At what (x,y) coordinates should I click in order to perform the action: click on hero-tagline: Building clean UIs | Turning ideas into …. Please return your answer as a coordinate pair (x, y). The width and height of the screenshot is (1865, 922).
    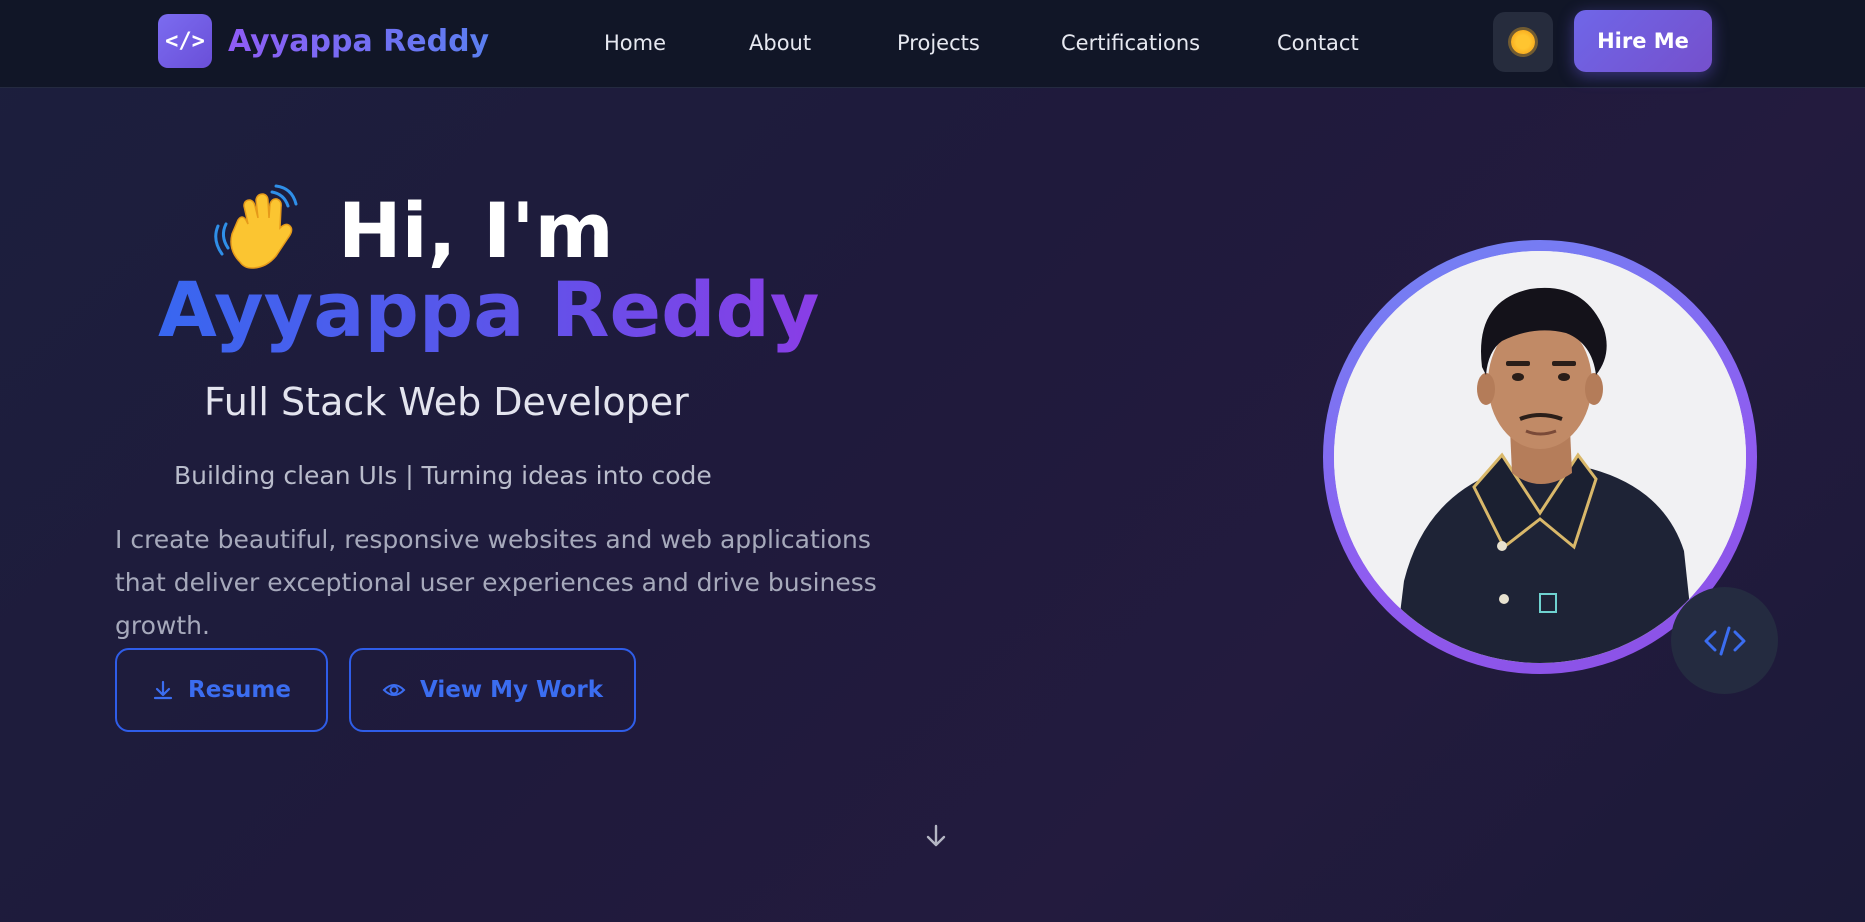
    Looking at the image, I should click on (443, 475).